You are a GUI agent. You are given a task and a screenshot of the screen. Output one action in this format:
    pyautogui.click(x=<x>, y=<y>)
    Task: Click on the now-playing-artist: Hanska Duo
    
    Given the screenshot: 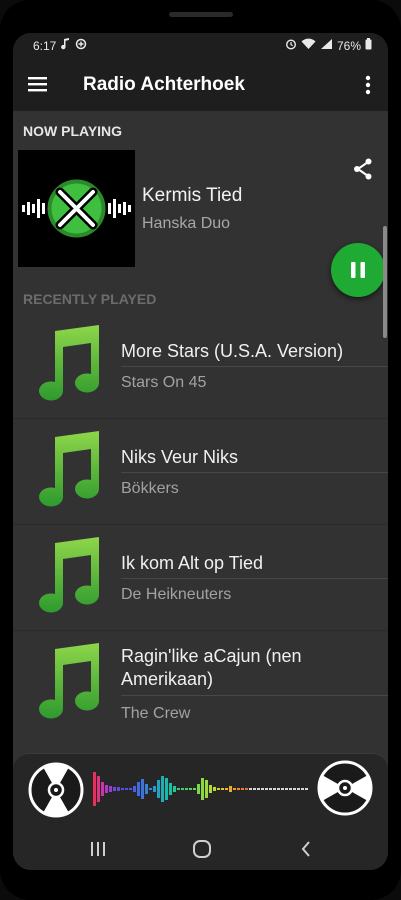 What is the action you would take?
    pyautogui.click(x=186, y=223)
    